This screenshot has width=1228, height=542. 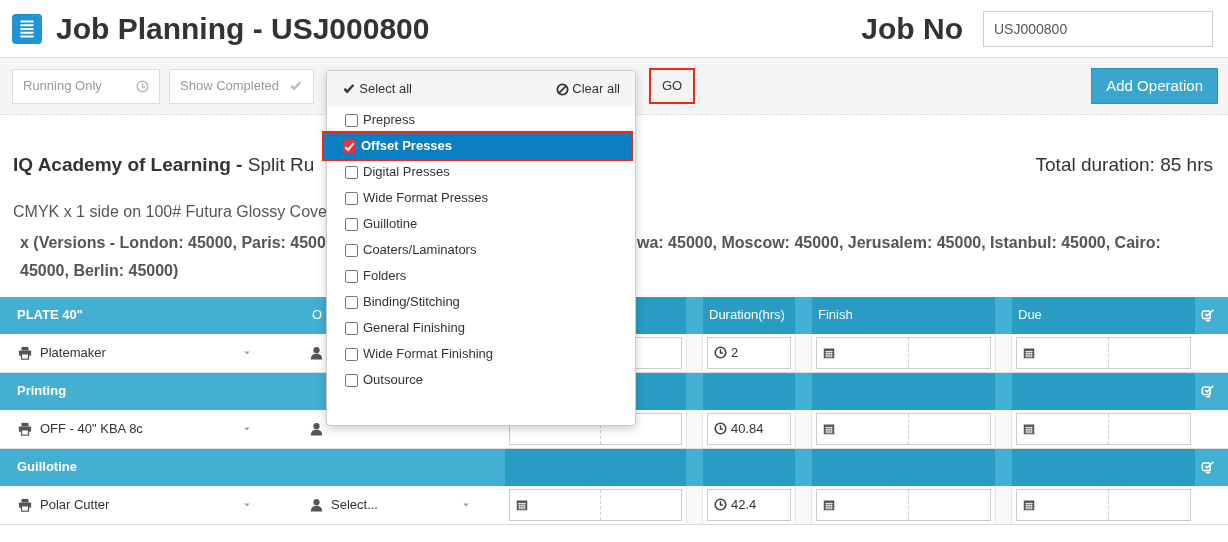 What do you see at coordinates (141, 428) in the screenshot?
I see `machine-select: OFF - 40" KBA 8c` at bounding box center [141, 428].